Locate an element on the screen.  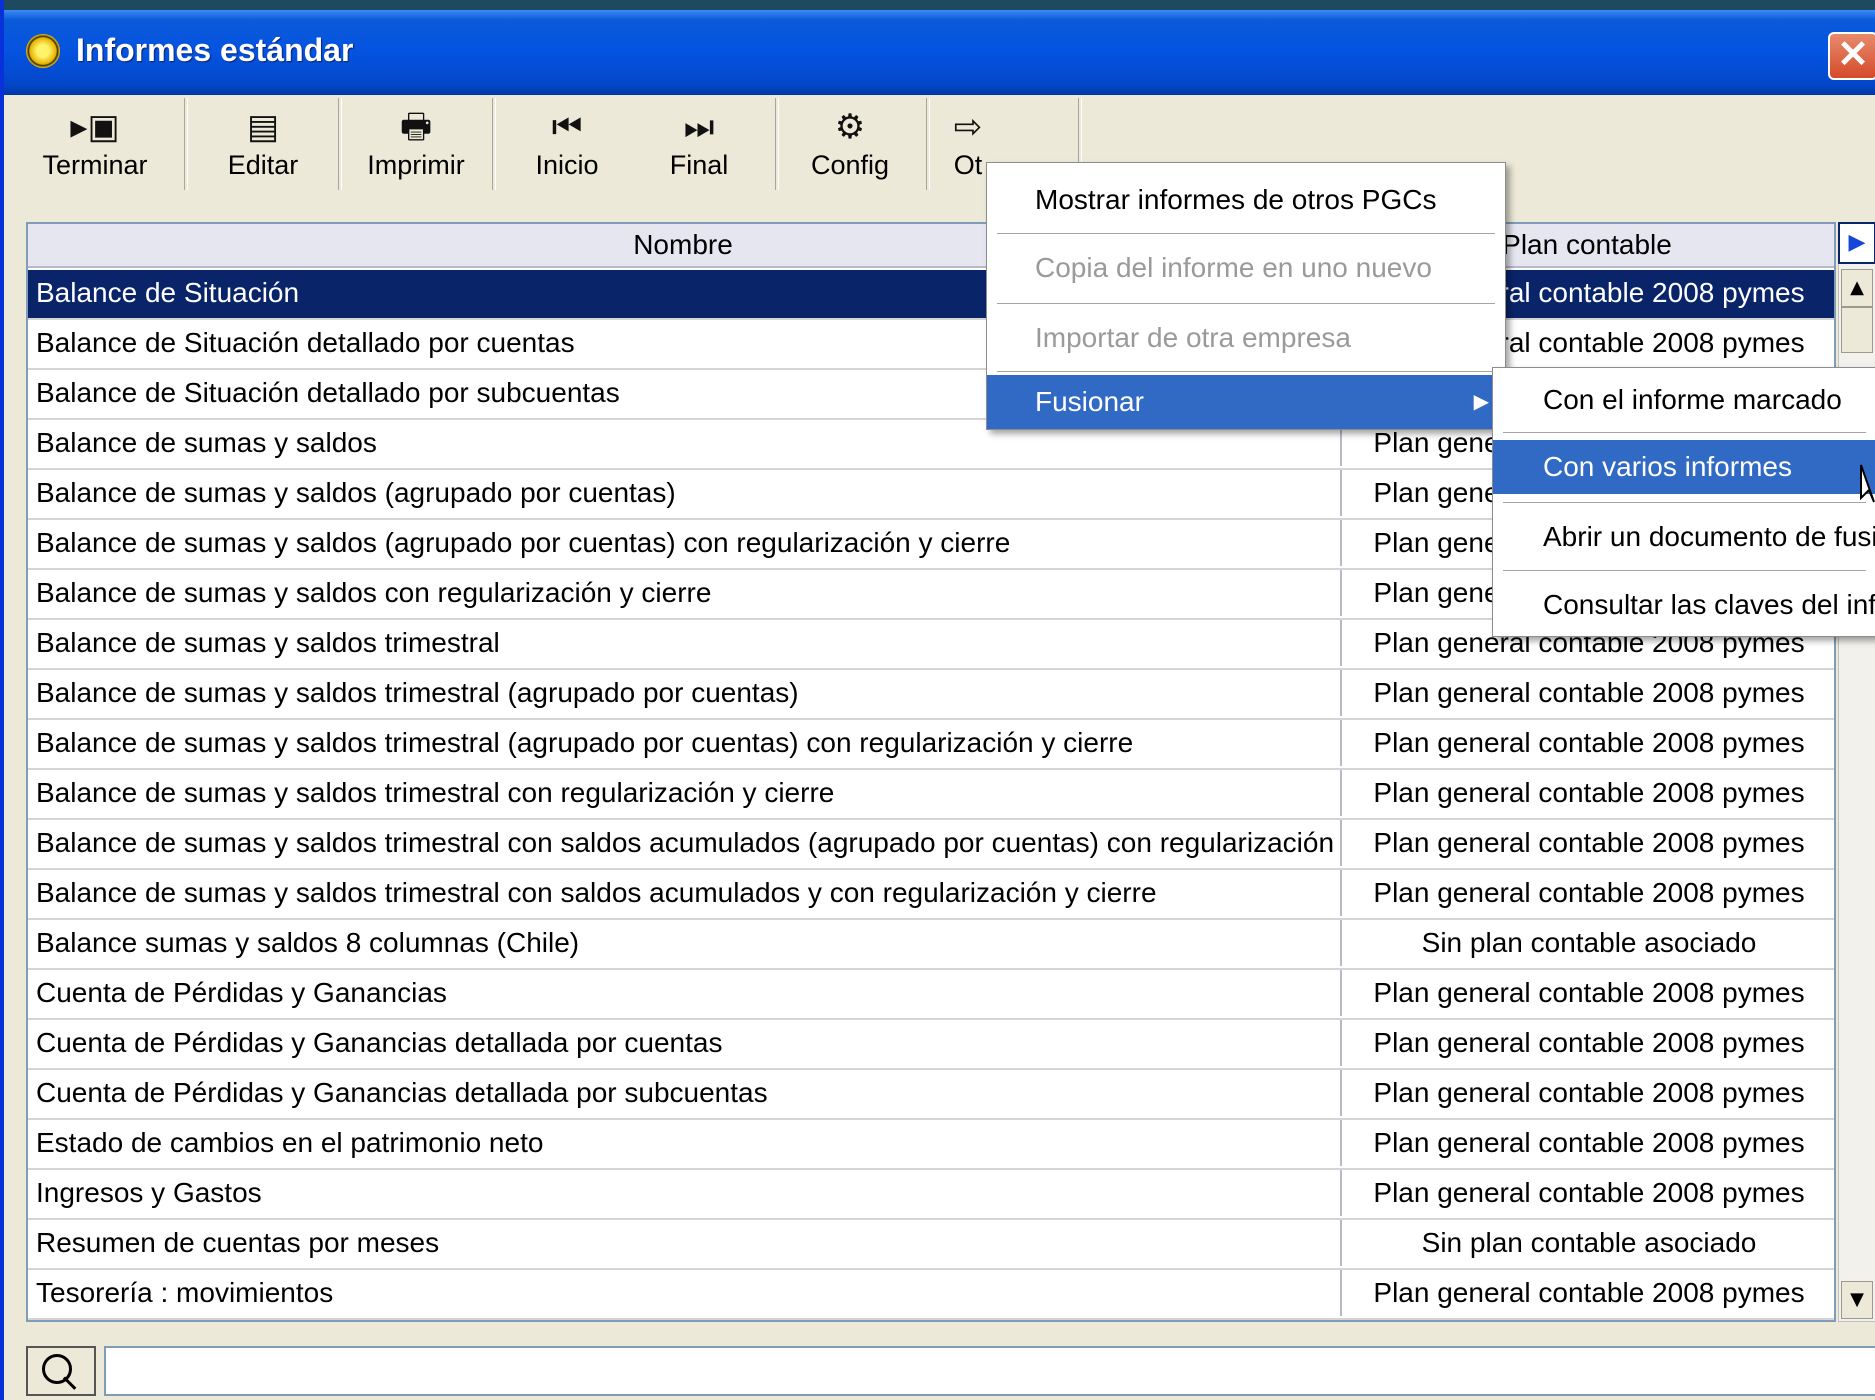
editar-button: ▤ Editar is located at coordinates (263, 142).